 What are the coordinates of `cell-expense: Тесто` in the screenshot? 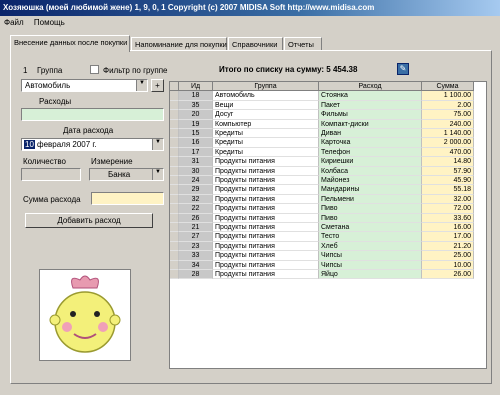 It's located at (370, 237).